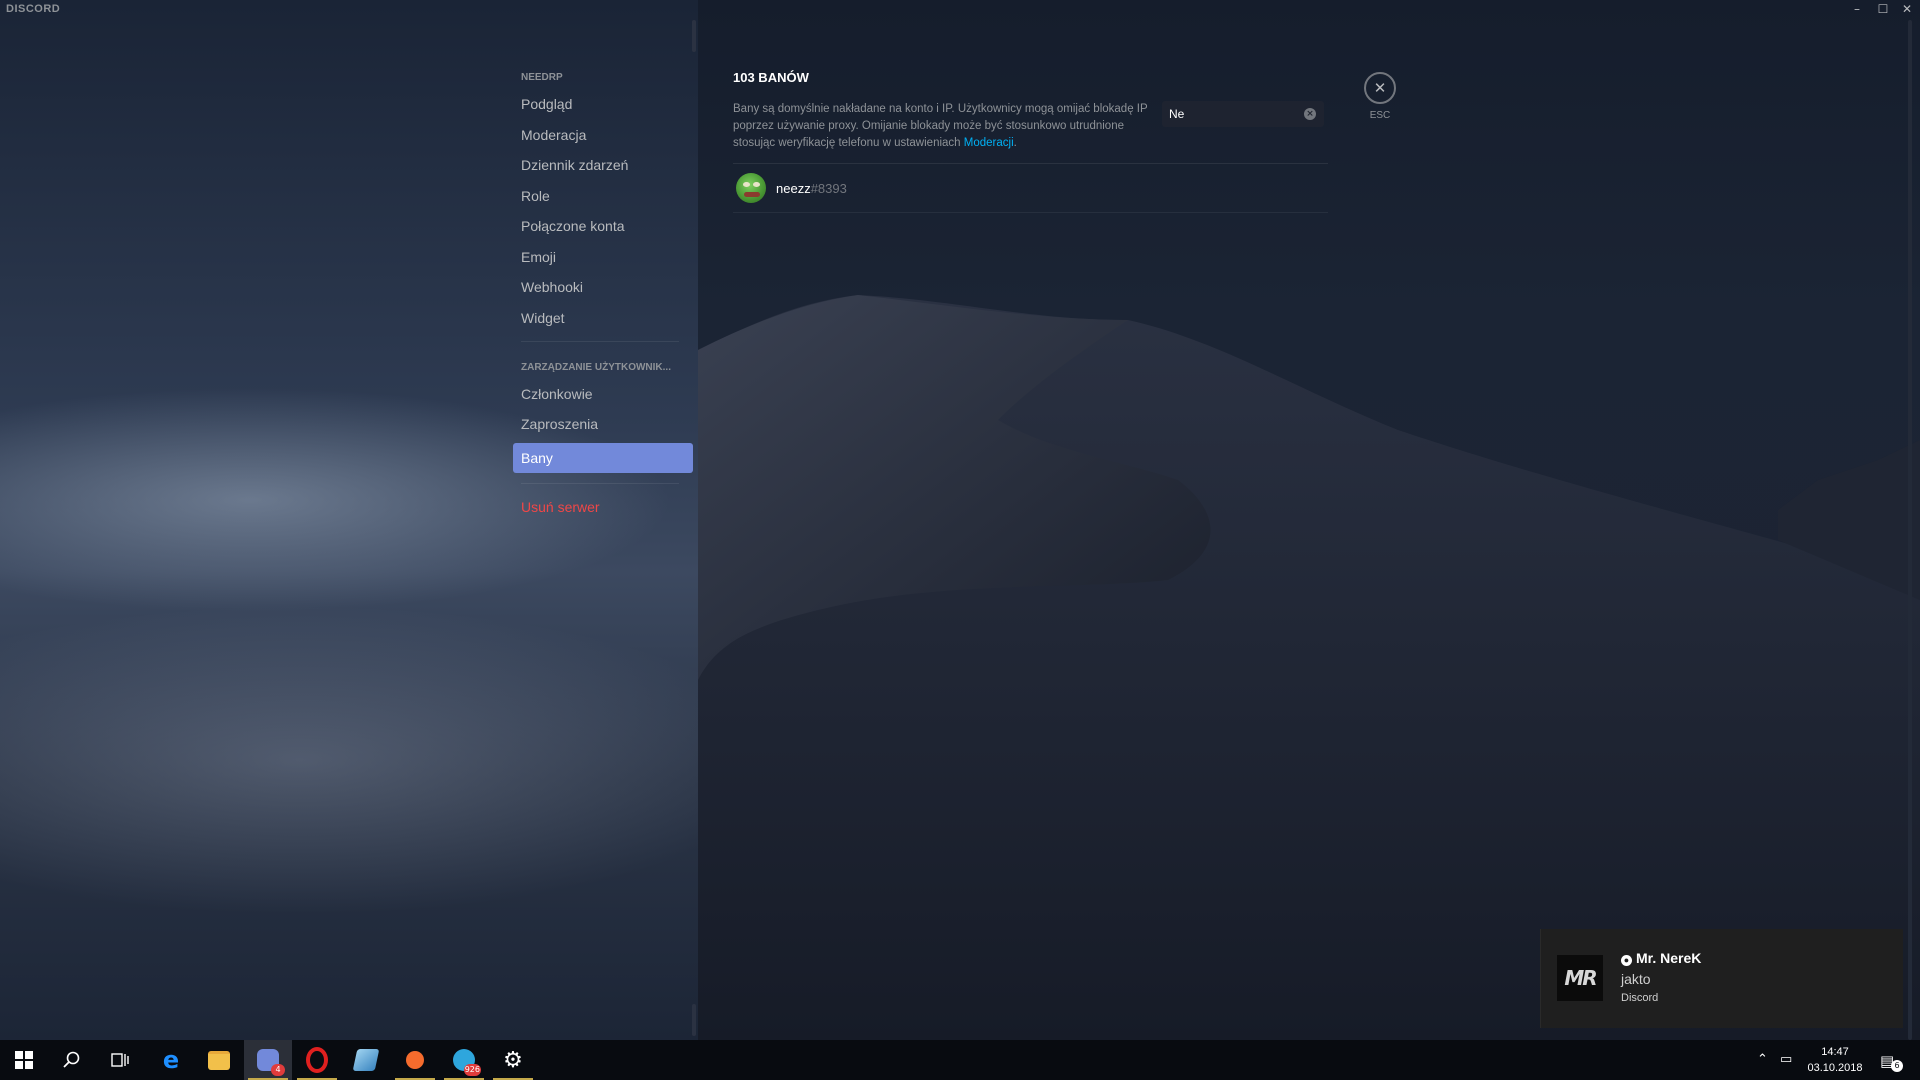 This screenshot has width=1920, height=1080. I want to click on notification-message: jakto, so click(1636, 979).